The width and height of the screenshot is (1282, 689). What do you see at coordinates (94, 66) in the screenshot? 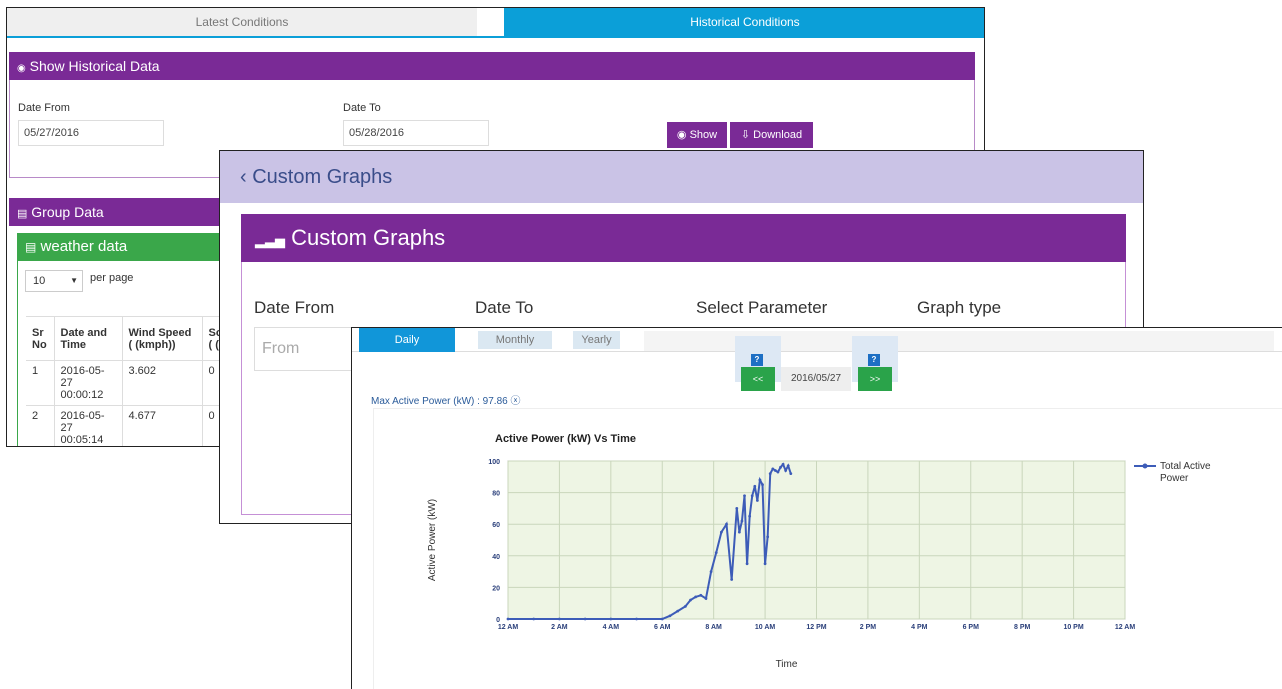
I see `show-historical-title: Show Historical Data` at bounding box center [94, 66].